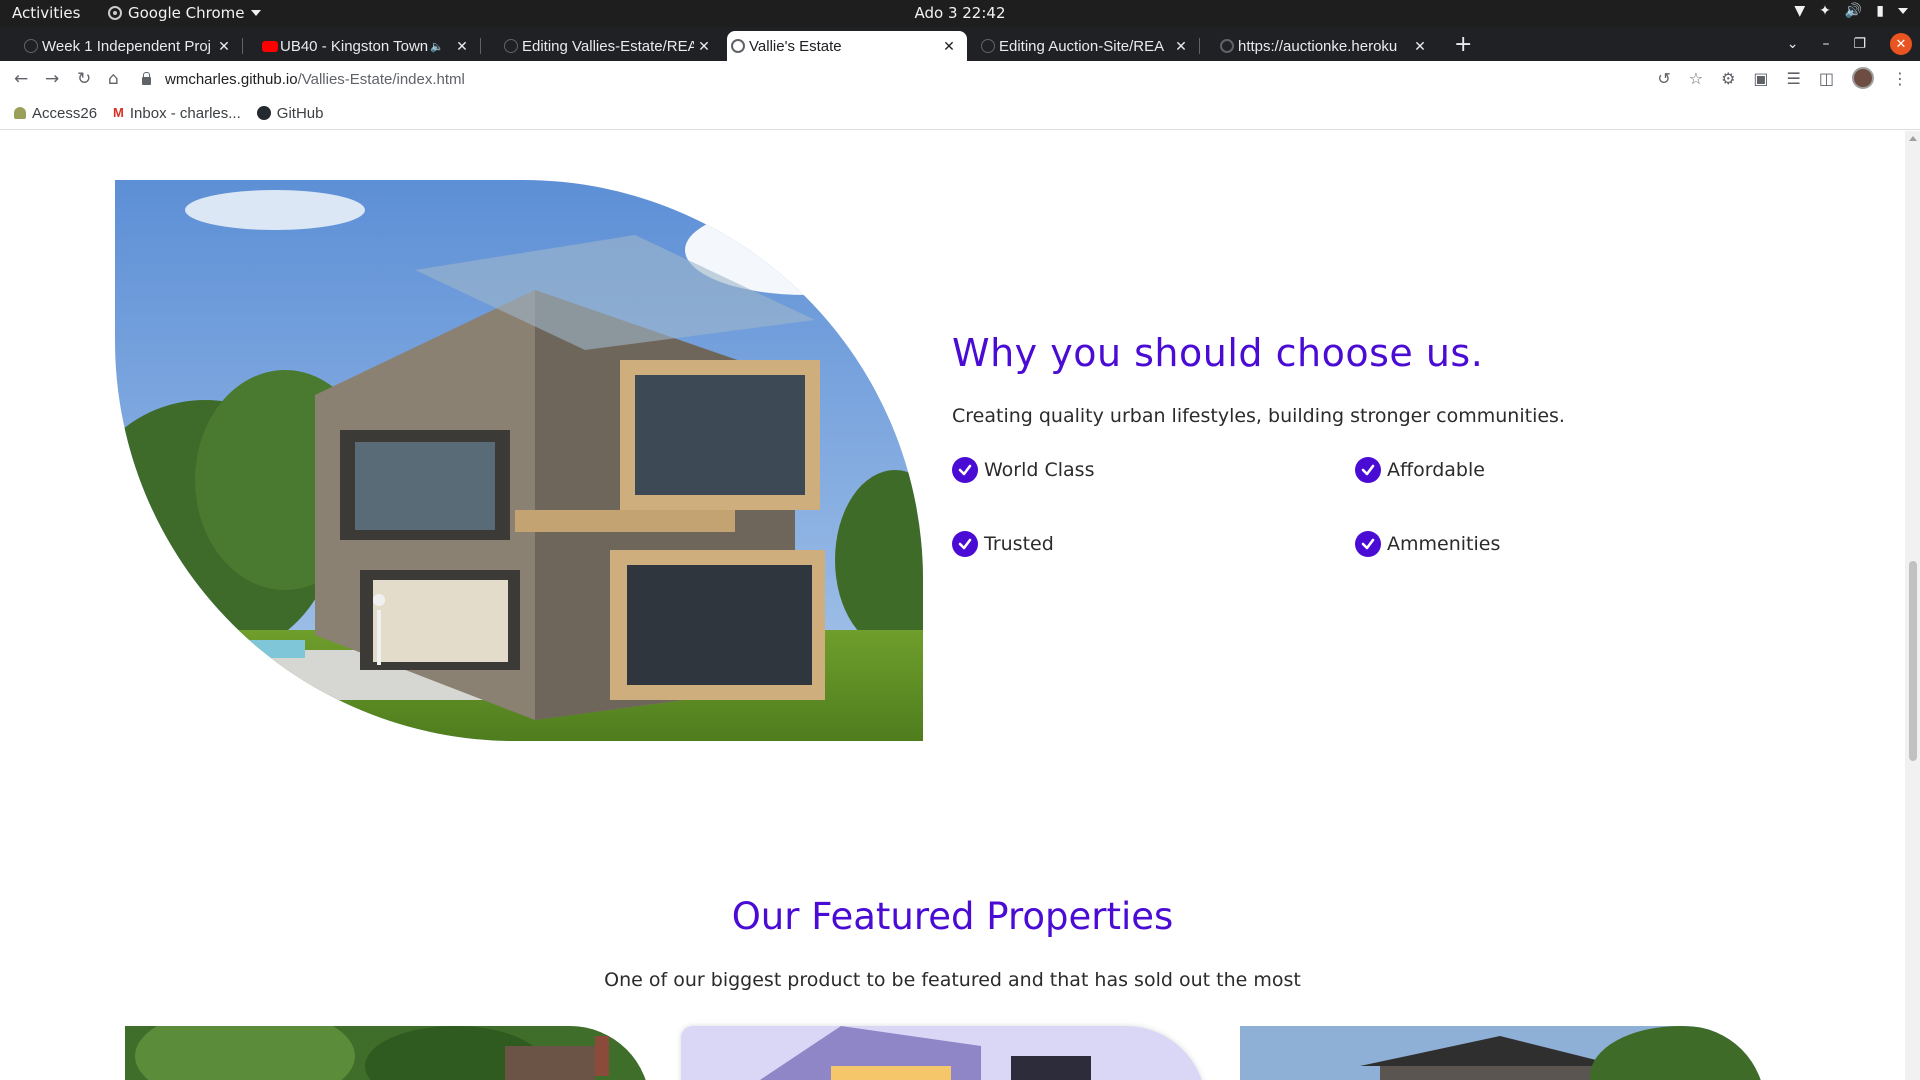 Image resolution: width=1920 pixels, height=1080 pixels. Describe the element at coordinates (1696, 78) in the screenshot. I see `bookmark-star-icon: ☆` at that location.